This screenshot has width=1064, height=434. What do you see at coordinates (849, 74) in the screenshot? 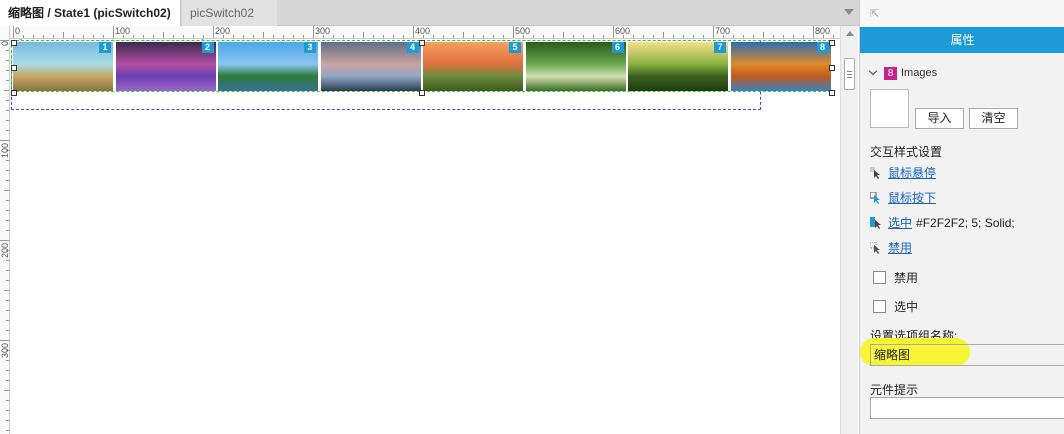
I see `scrollbar-thumb` at bounding box center [849, 74].